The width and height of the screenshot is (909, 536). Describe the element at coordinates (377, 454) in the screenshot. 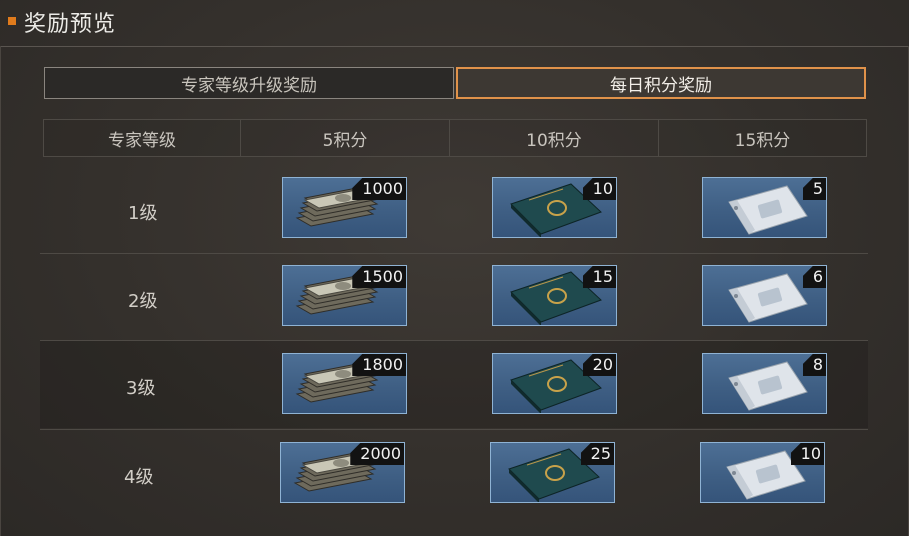

I see `quantity-badge: 2000` at that location.